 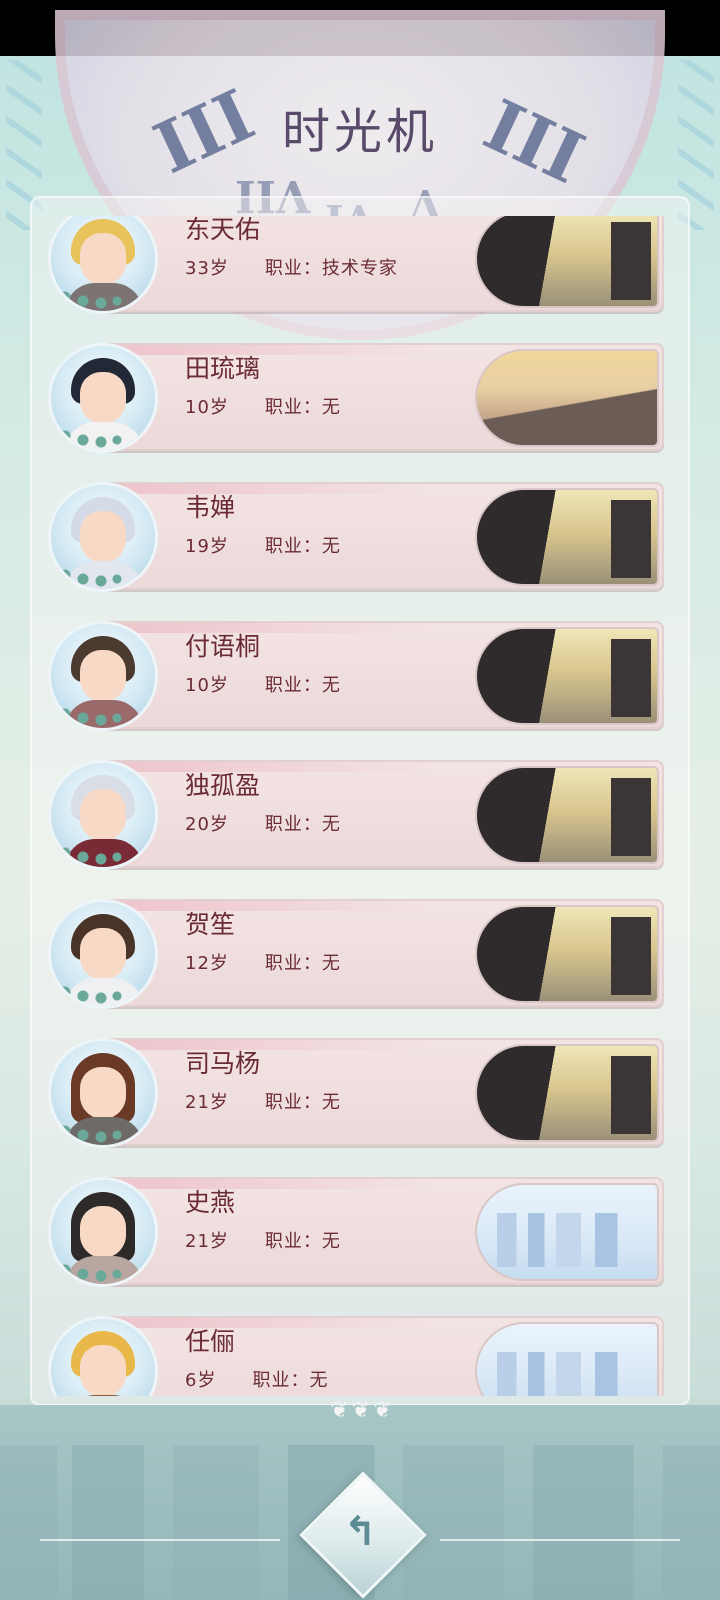 I want to click on character-card: 任俪 6岁 职业：无, so click(x=360, y=1351).